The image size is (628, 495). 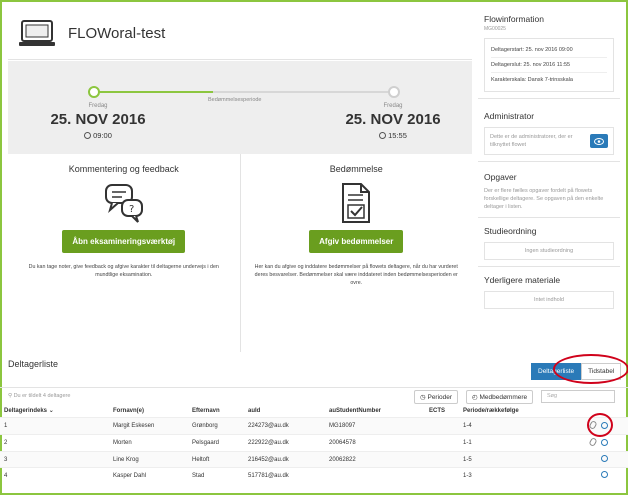 What do you see at coordinates (284, 411) in the screenshot?
I see `col-auid: auId` at bounding box center [284, 411].